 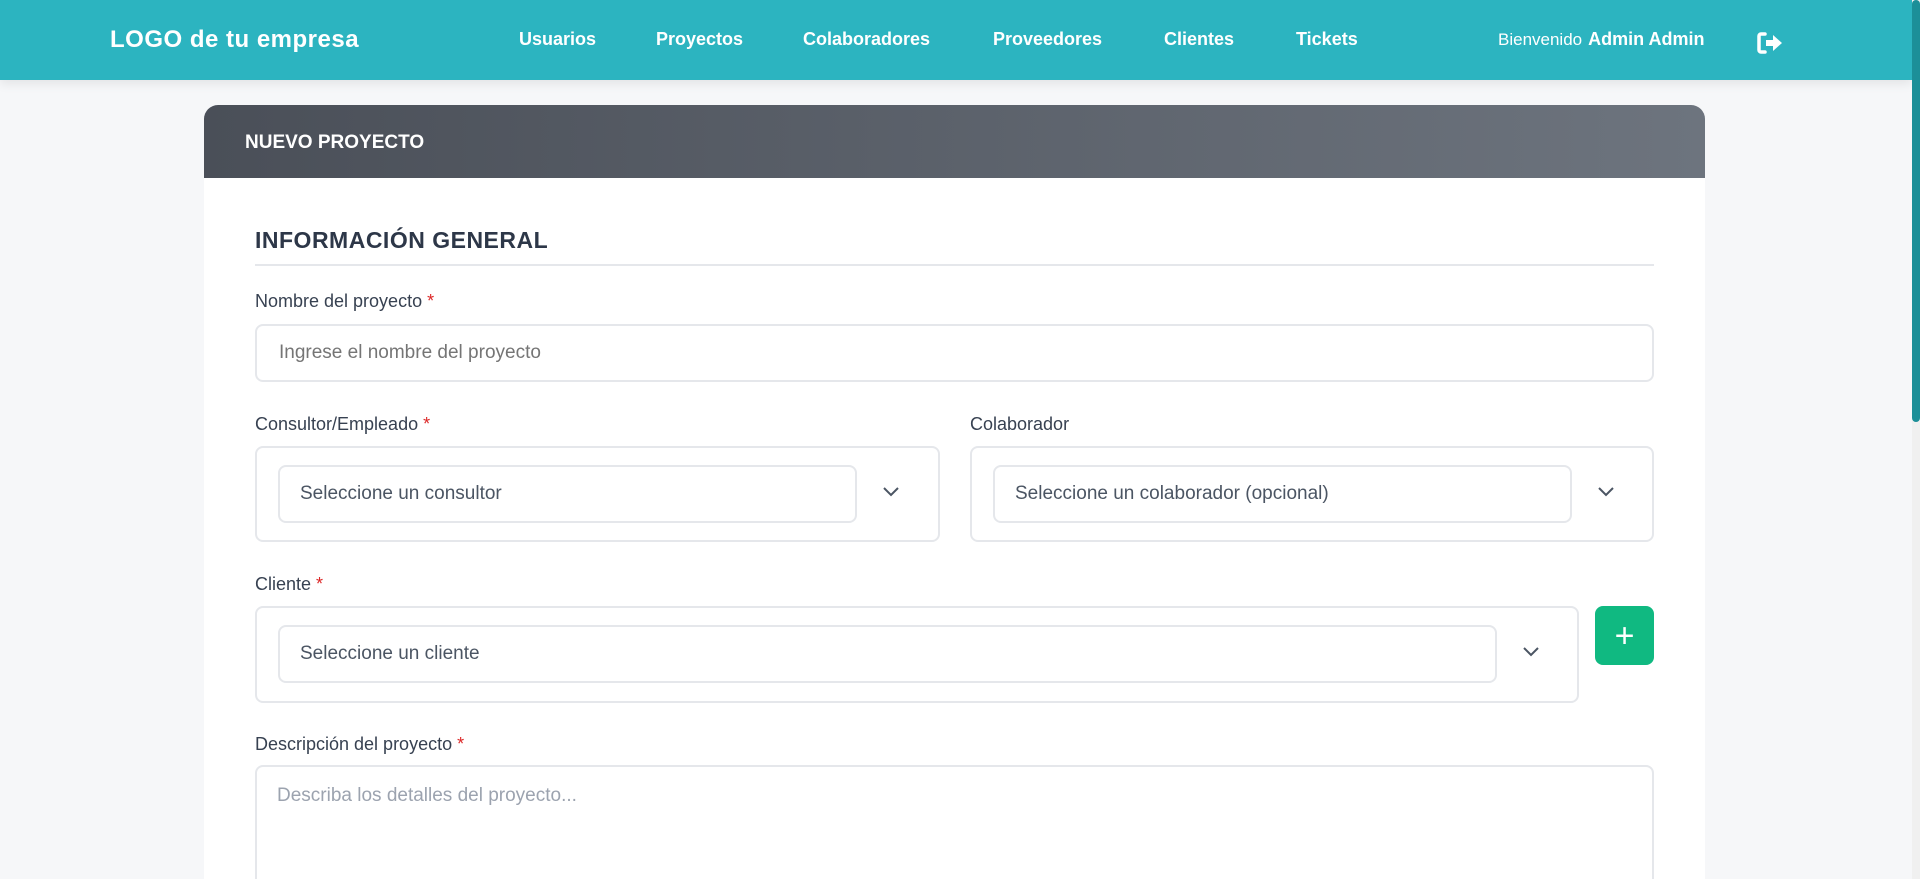 I want to click on logout-icon, so click(x=1770, y=43).